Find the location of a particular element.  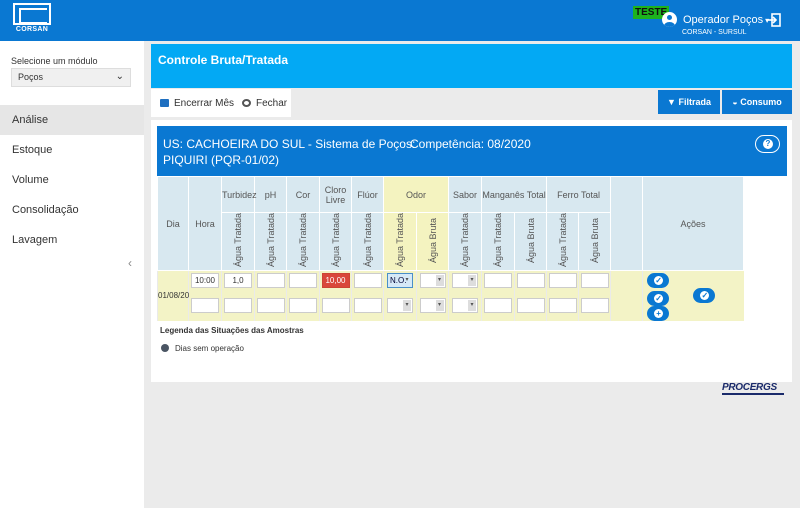

help-button: ? is located at coordinates (767, 144).